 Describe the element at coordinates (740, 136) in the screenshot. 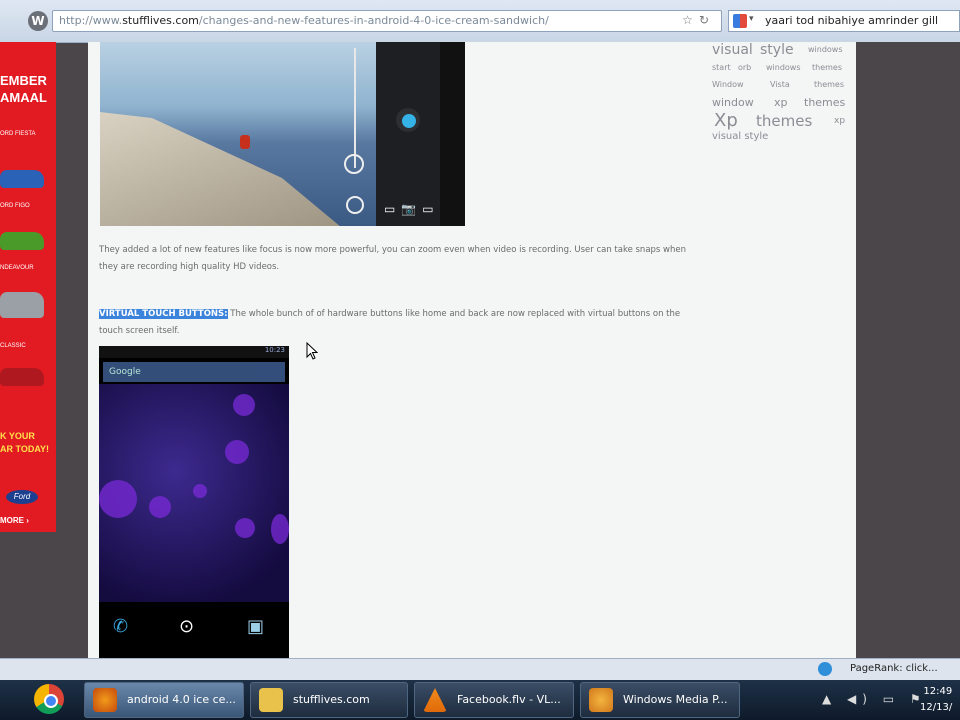

I see `tag-link: visual style` at that location.